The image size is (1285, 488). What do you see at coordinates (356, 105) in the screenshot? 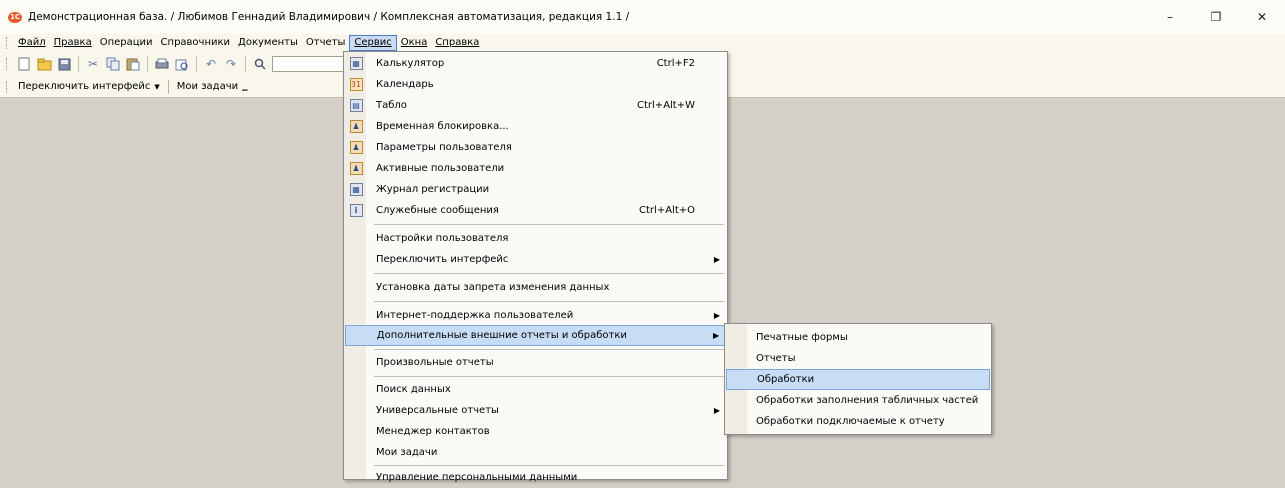
I see `board-icon: ▤` at bounding box center [356, 105].